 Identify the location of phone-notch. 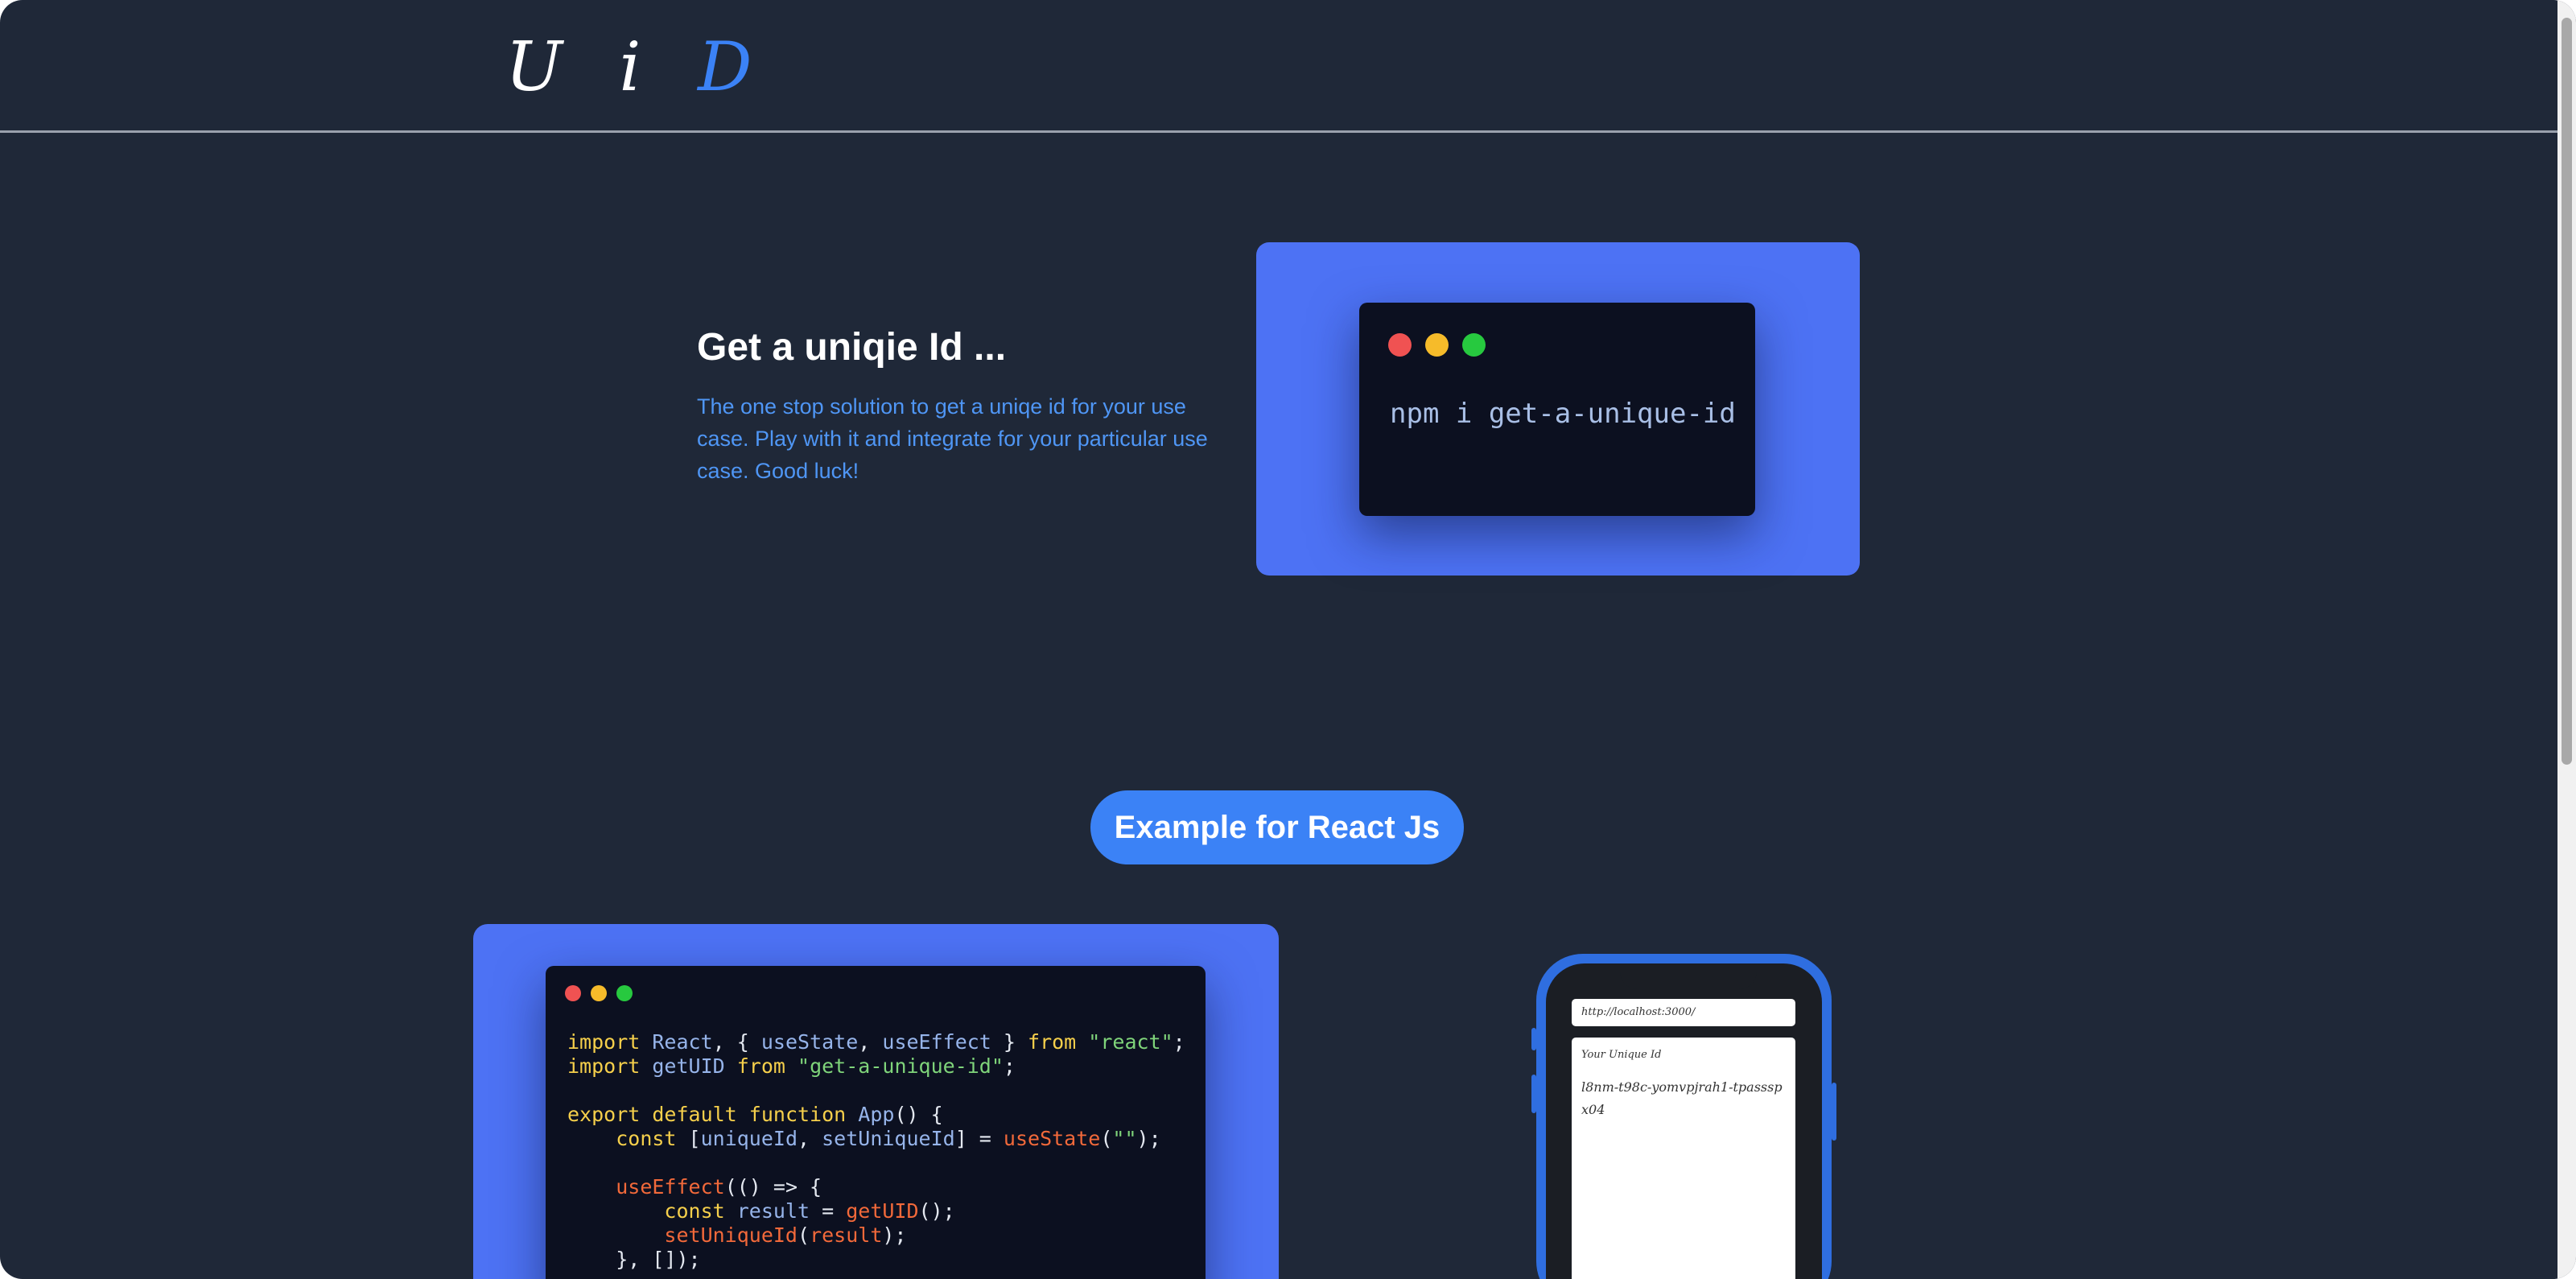
(1688, 976).